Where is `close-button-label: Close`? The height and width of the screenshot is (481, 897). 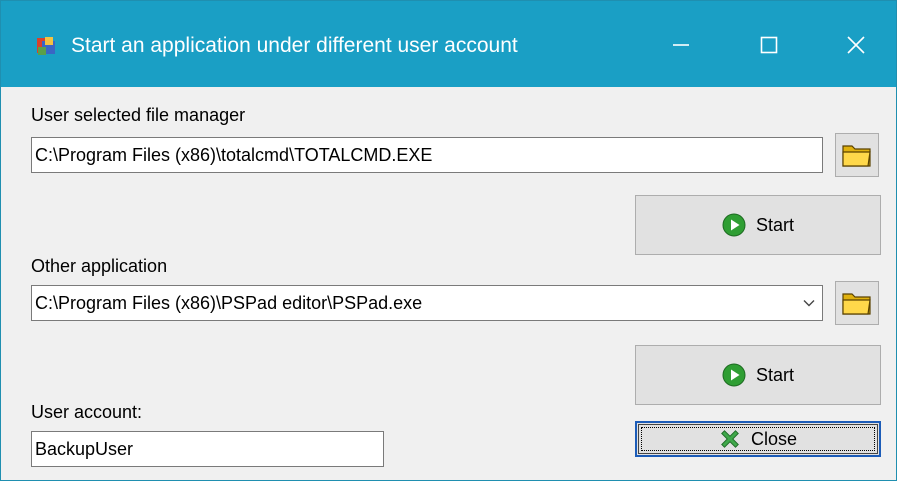 close-button-label: Close is located at coordinates (774, 438).